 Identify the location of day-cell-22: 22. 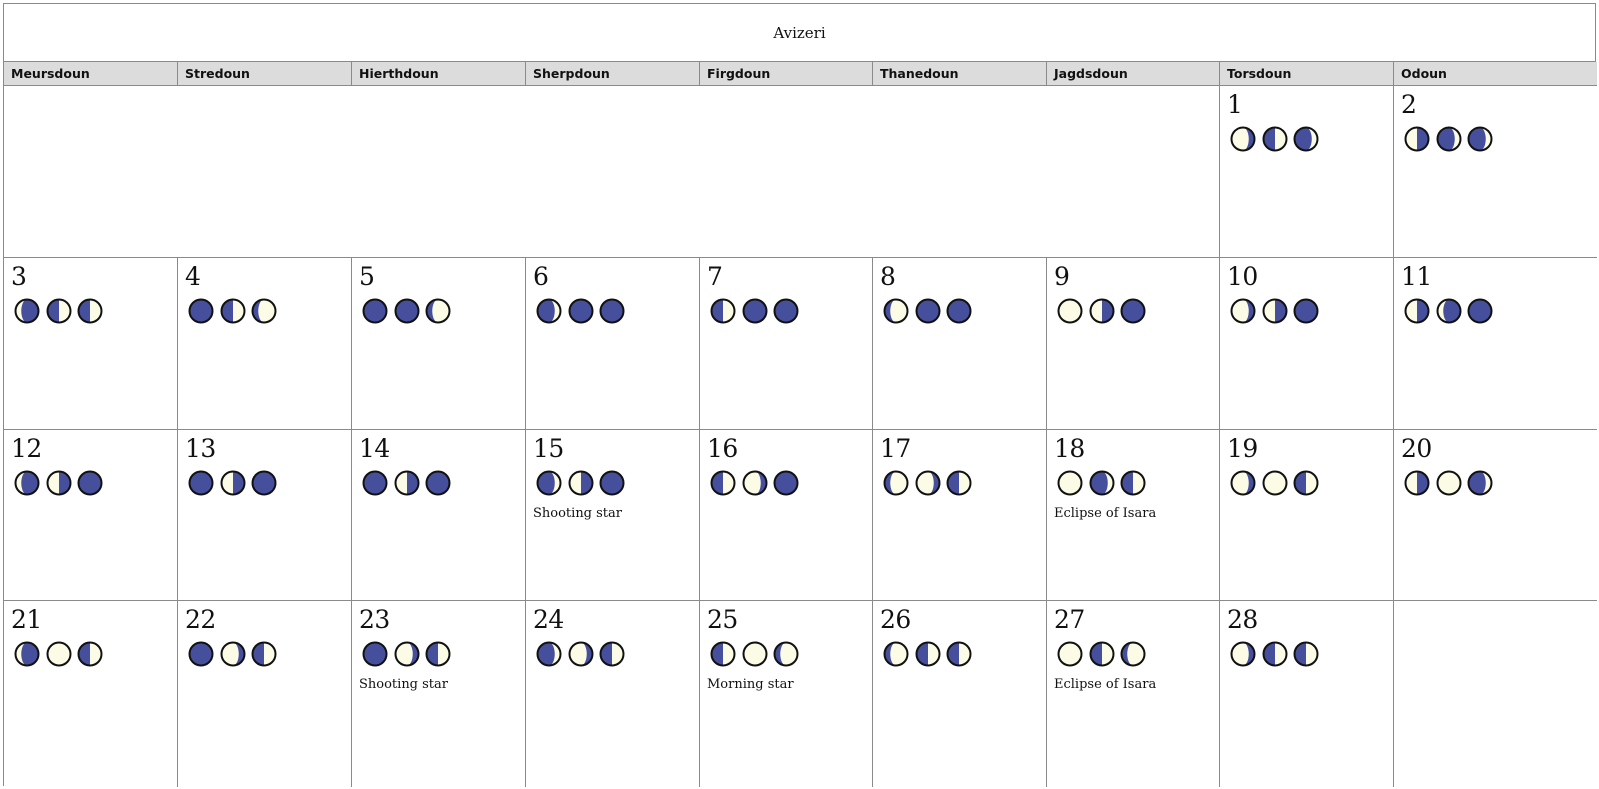
(265, 694).